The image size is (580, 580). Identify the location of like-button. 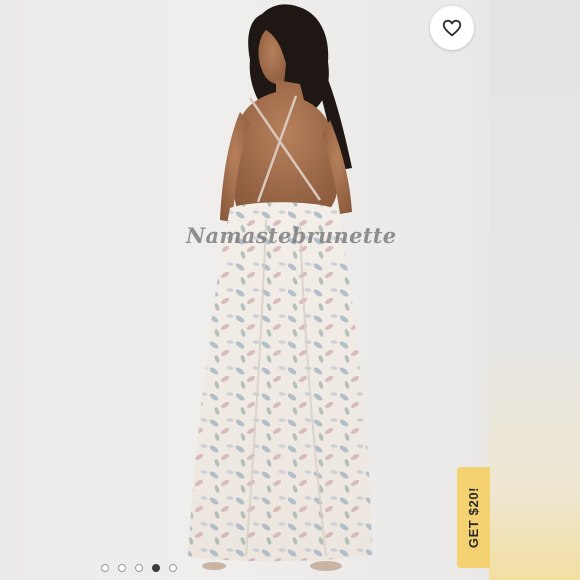
(452, 28).